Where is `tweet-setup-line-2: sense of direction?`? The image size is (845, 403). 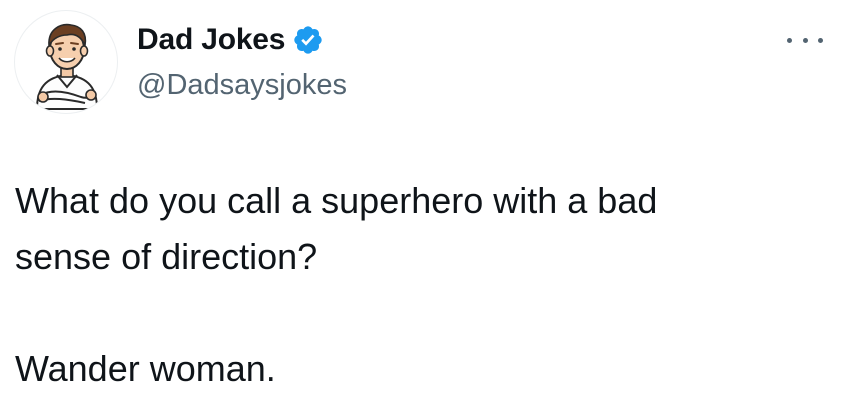
tweet-setup-line-2: sense of direction? is located at coordinates (166, 256).